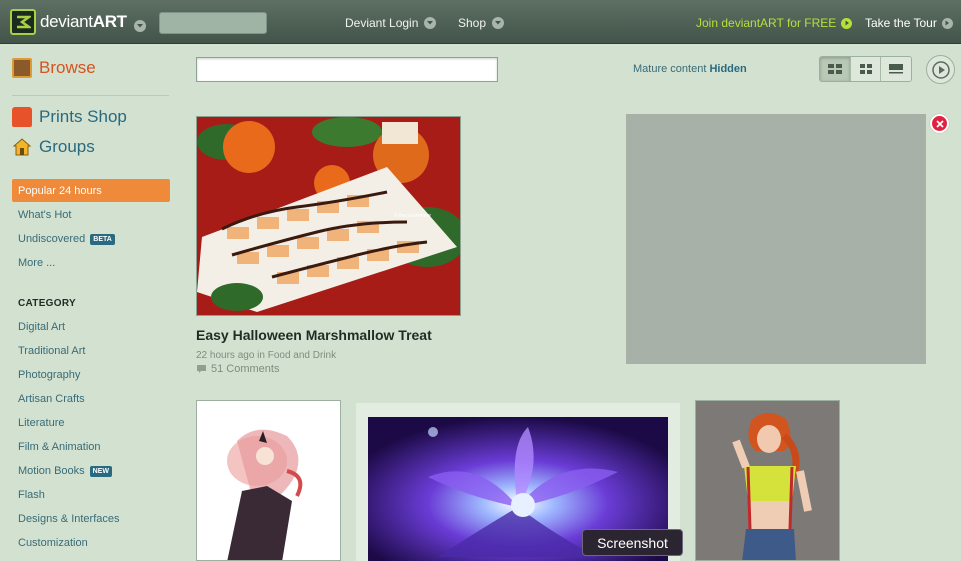 This screenshot has height=561, width=961. What do you see at coordinates (201, 369) in the screenshot?
I see `comment-icon` at bounding box center [201, 369].